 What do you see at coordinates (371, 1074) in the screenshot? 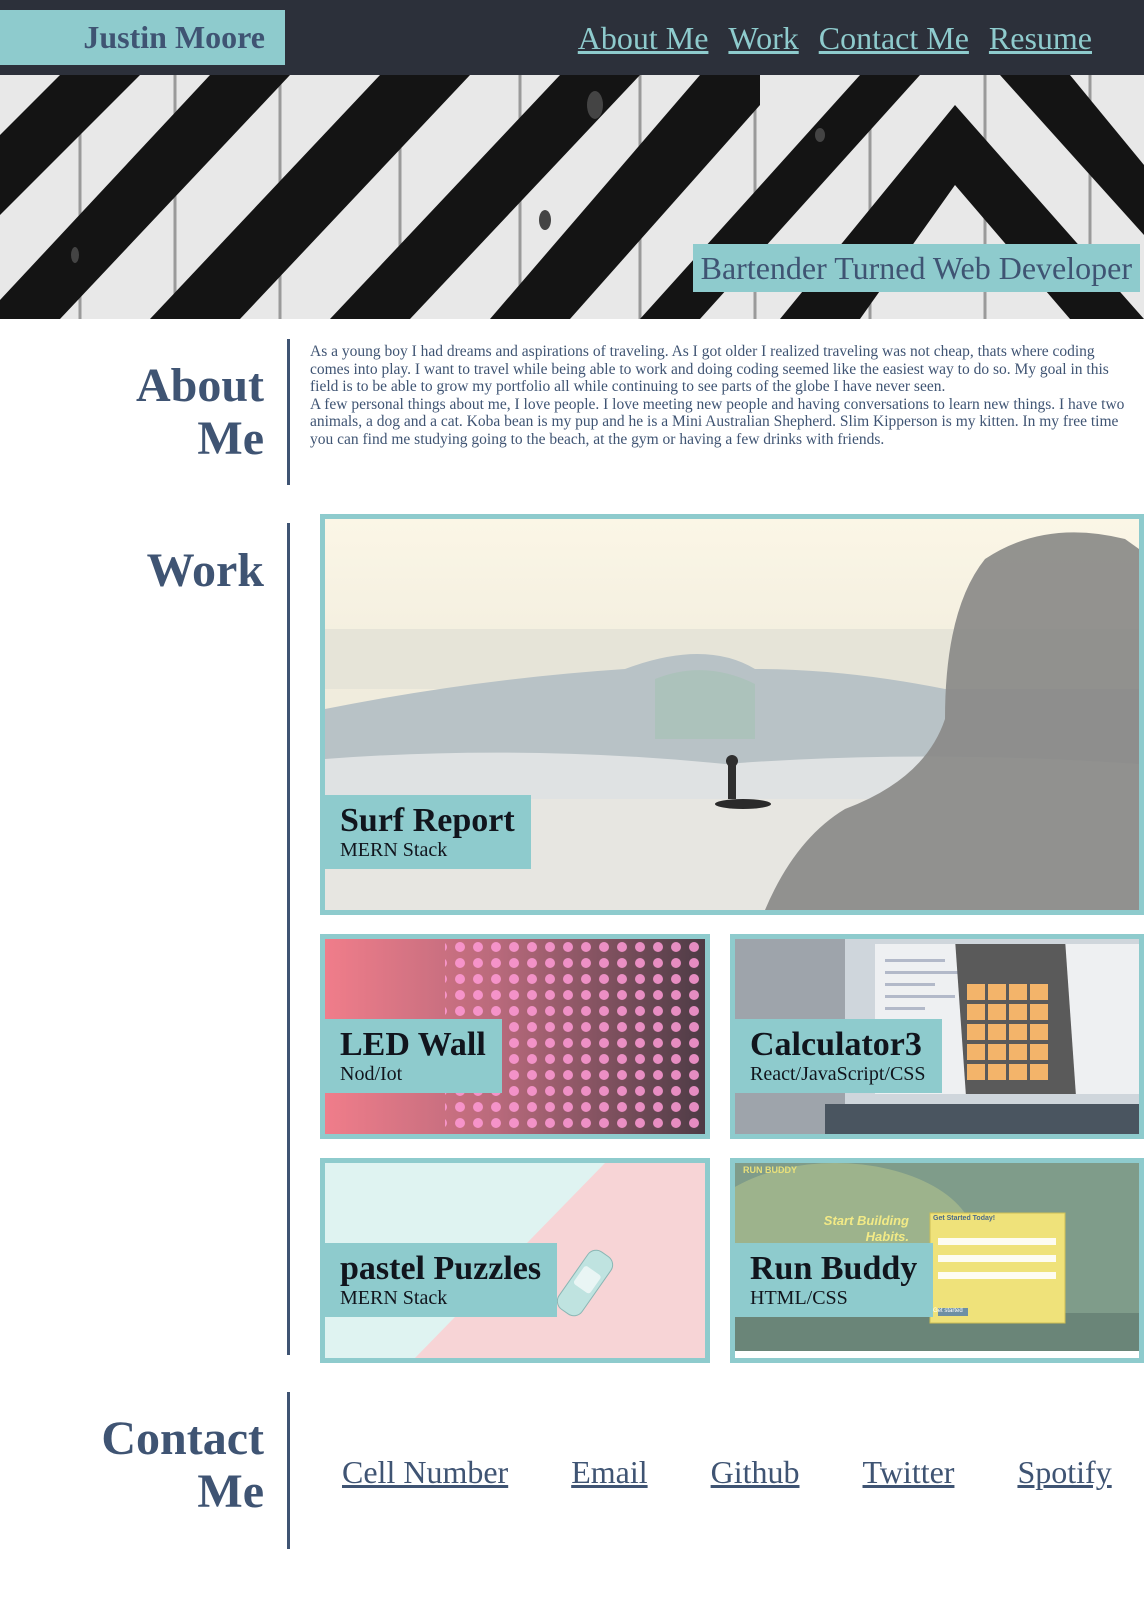
I see `project-subtitle: Nod/Iot` at bounding box center [371, 1074].